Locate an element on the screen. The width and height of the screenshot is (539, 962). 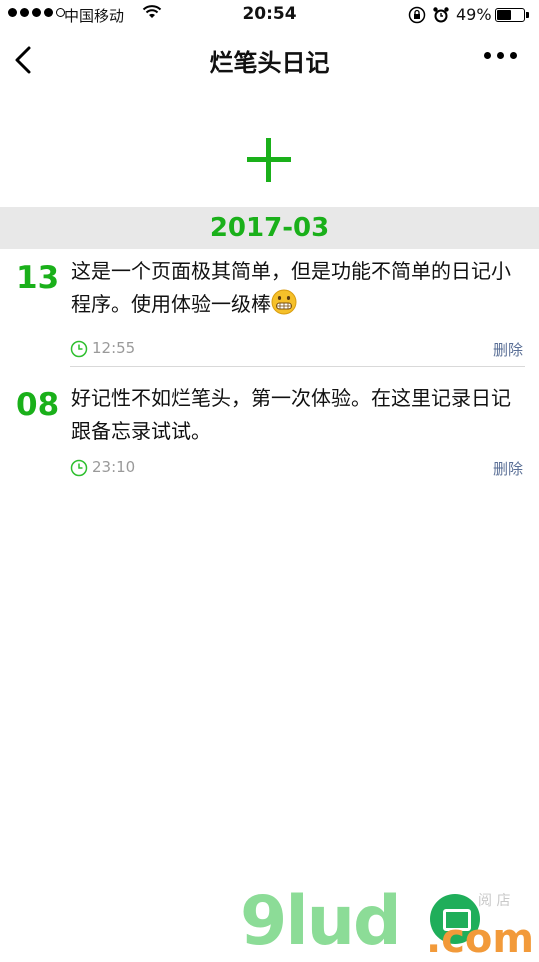
watermark-tagline: 阅 店 is located at coordinates (494, 901).